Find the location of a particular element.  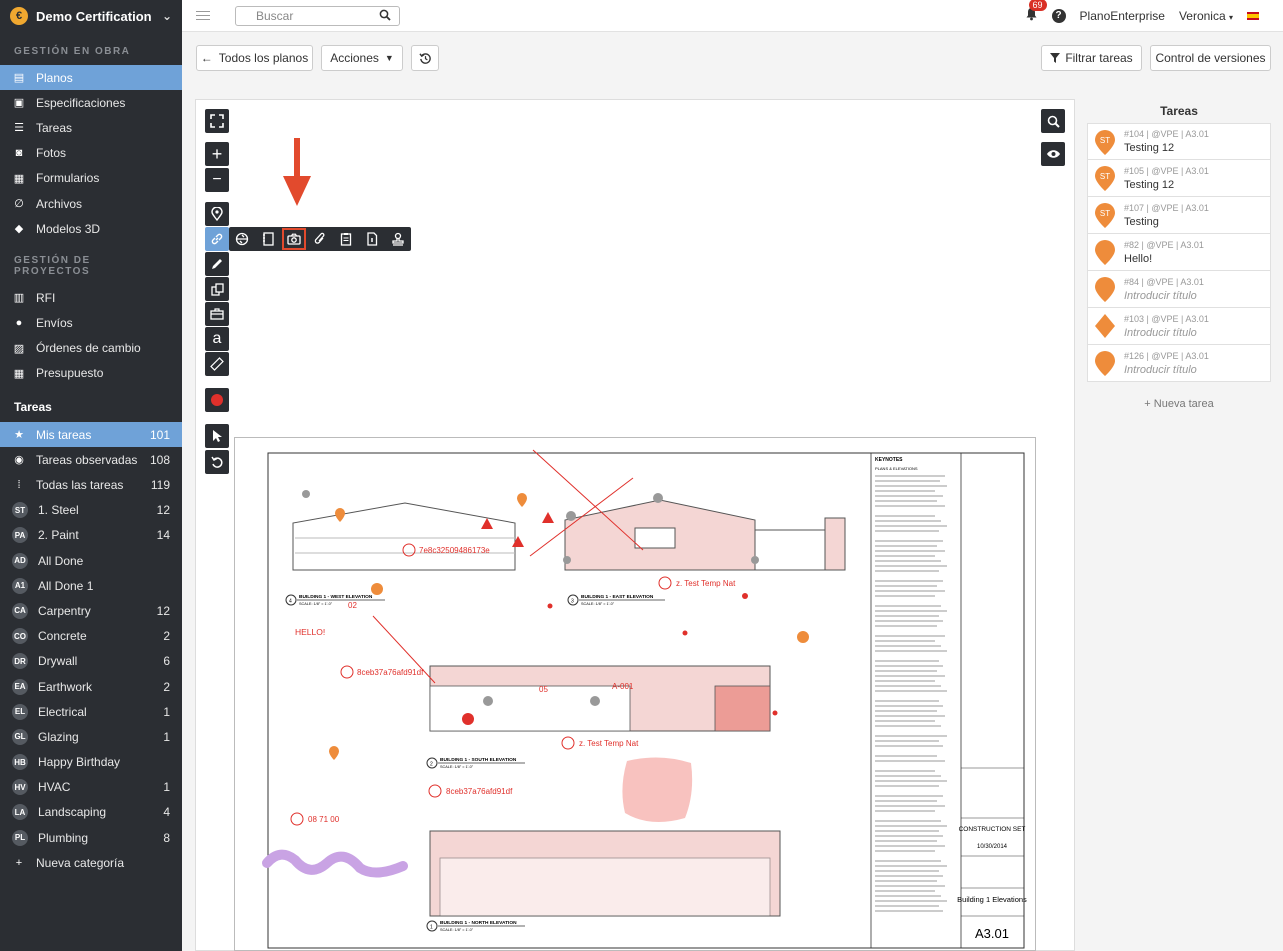

sidebar-item-modelos-3d: ◆ Modelos 3D is located at coordinates (91, 228).